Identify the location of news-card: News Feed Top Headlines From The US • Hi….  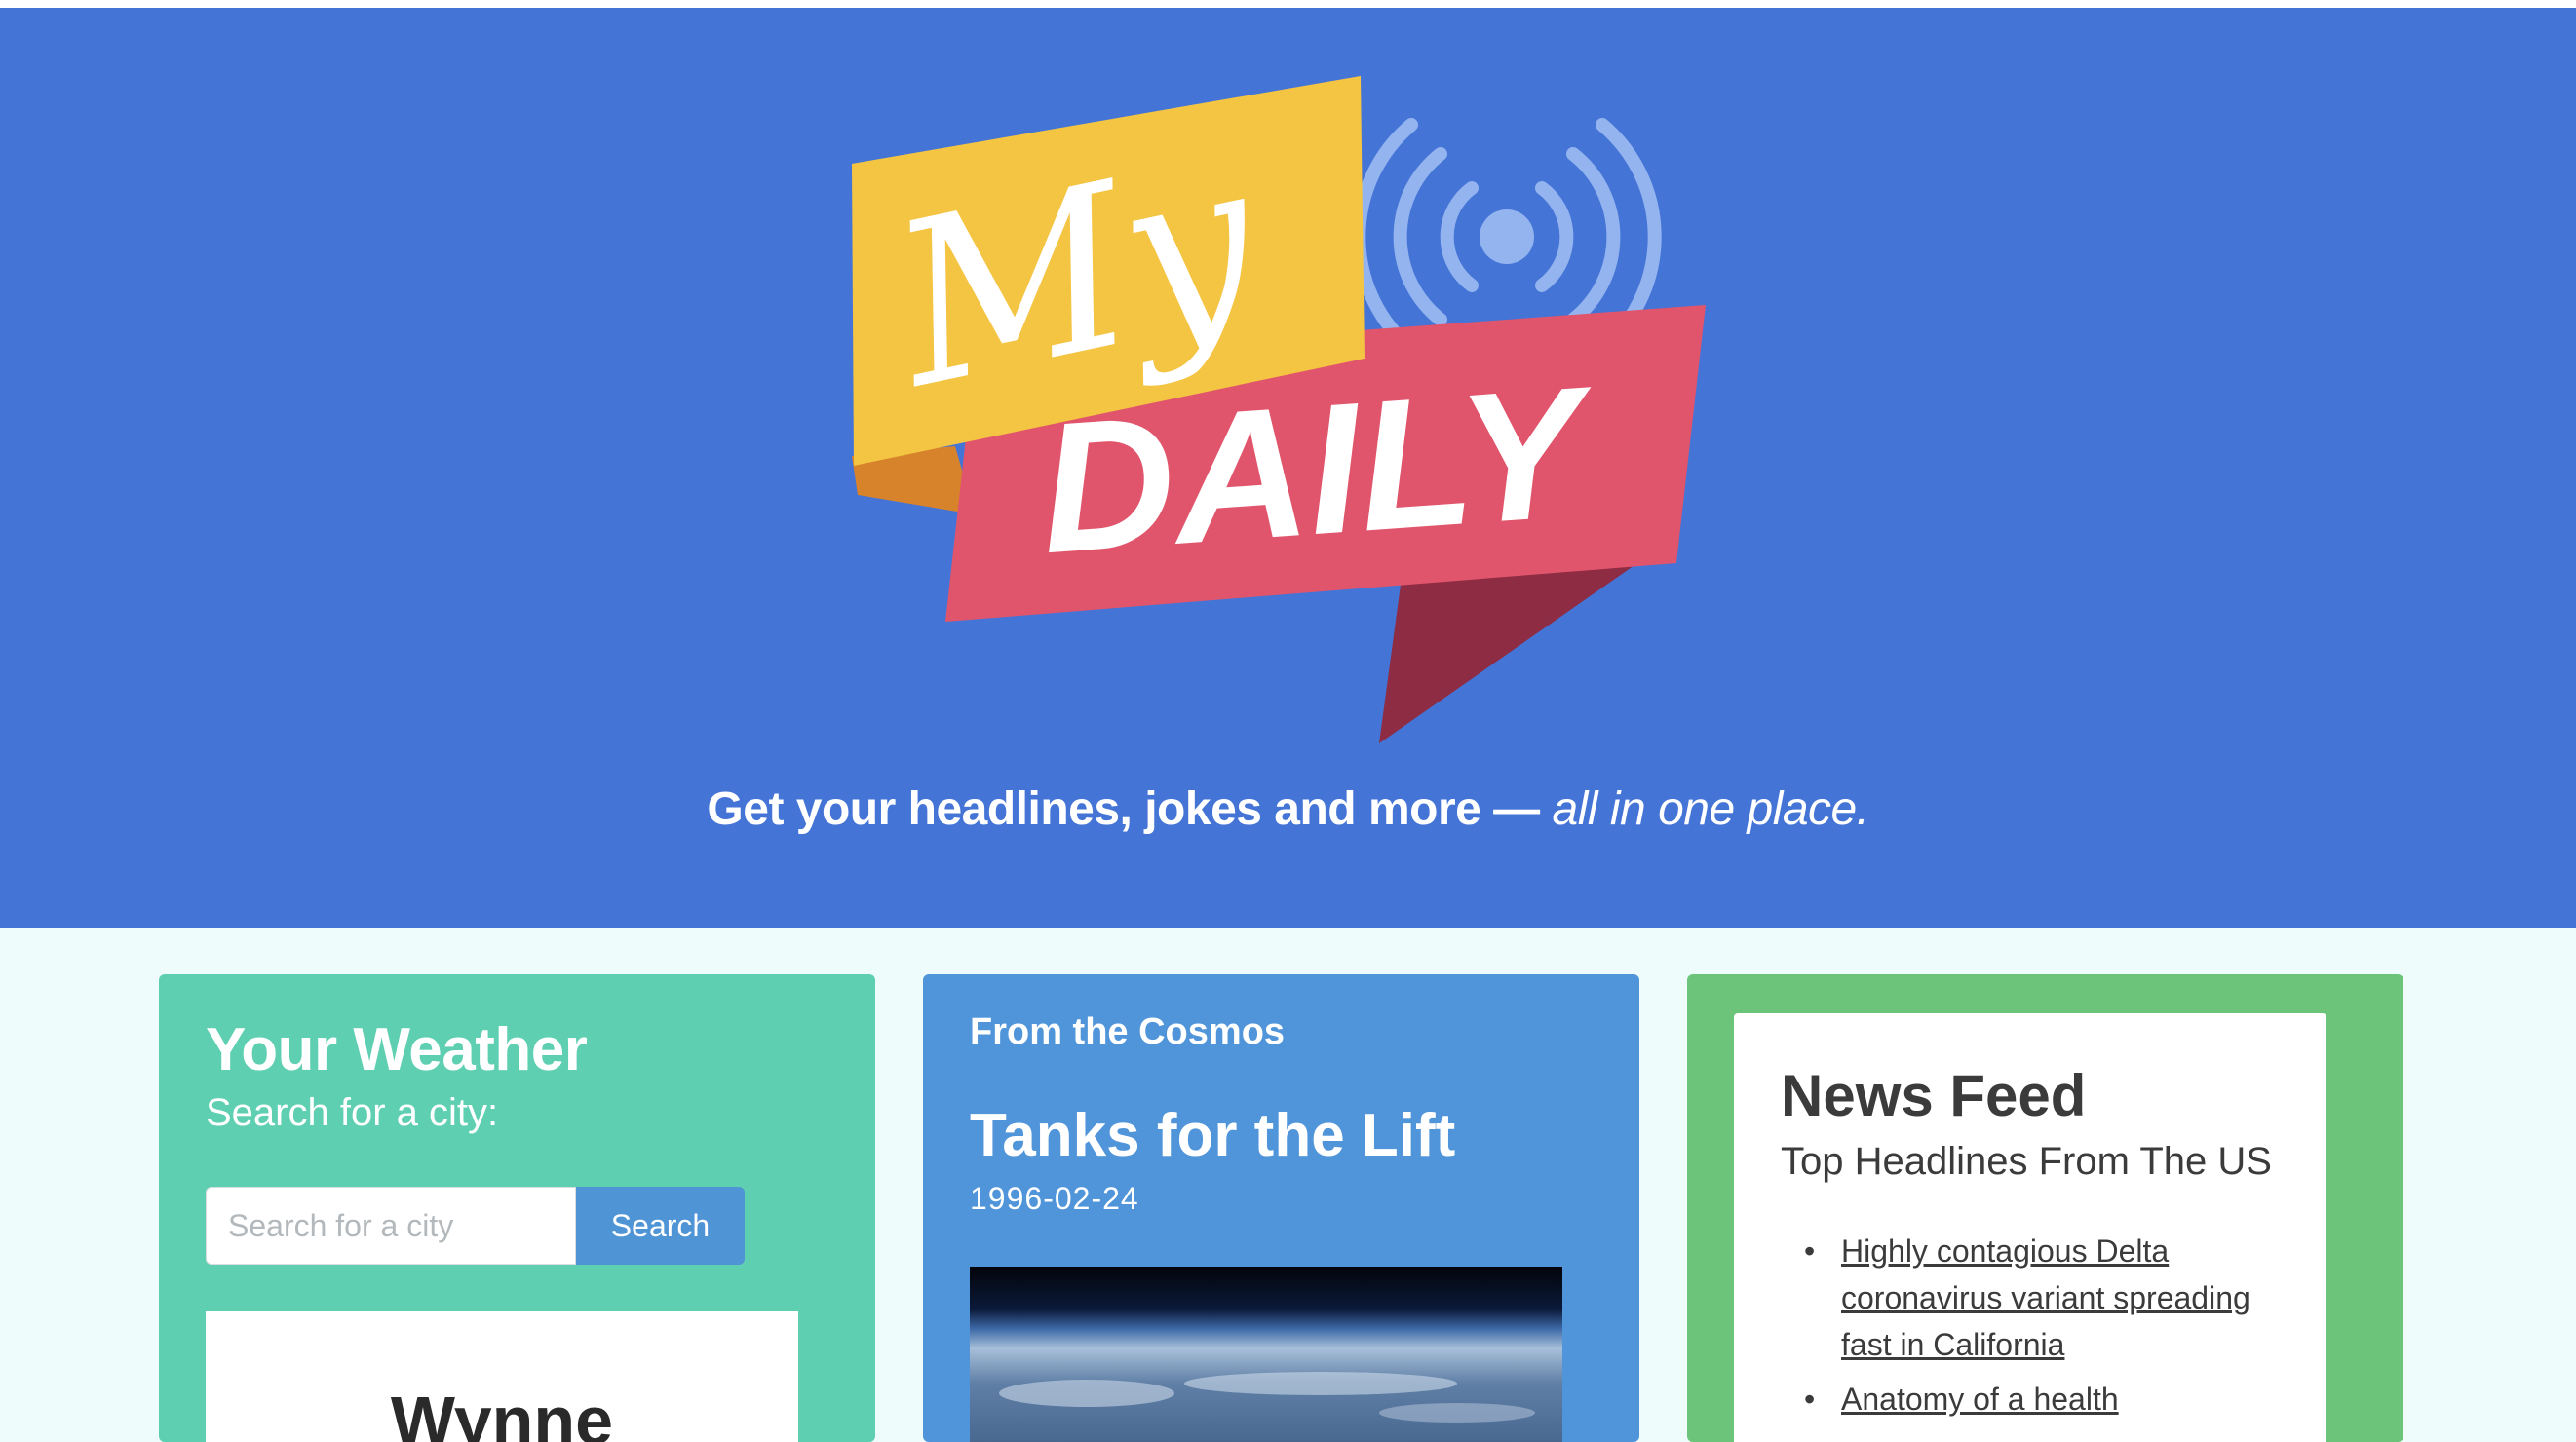
(2045, 1208).